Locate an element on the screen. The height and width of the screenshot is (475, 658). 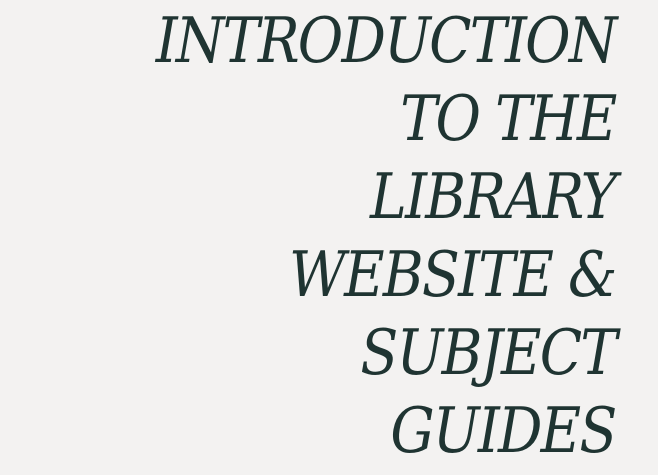
title-line-4: WEBSITE & is located at coordinates (453, 274).